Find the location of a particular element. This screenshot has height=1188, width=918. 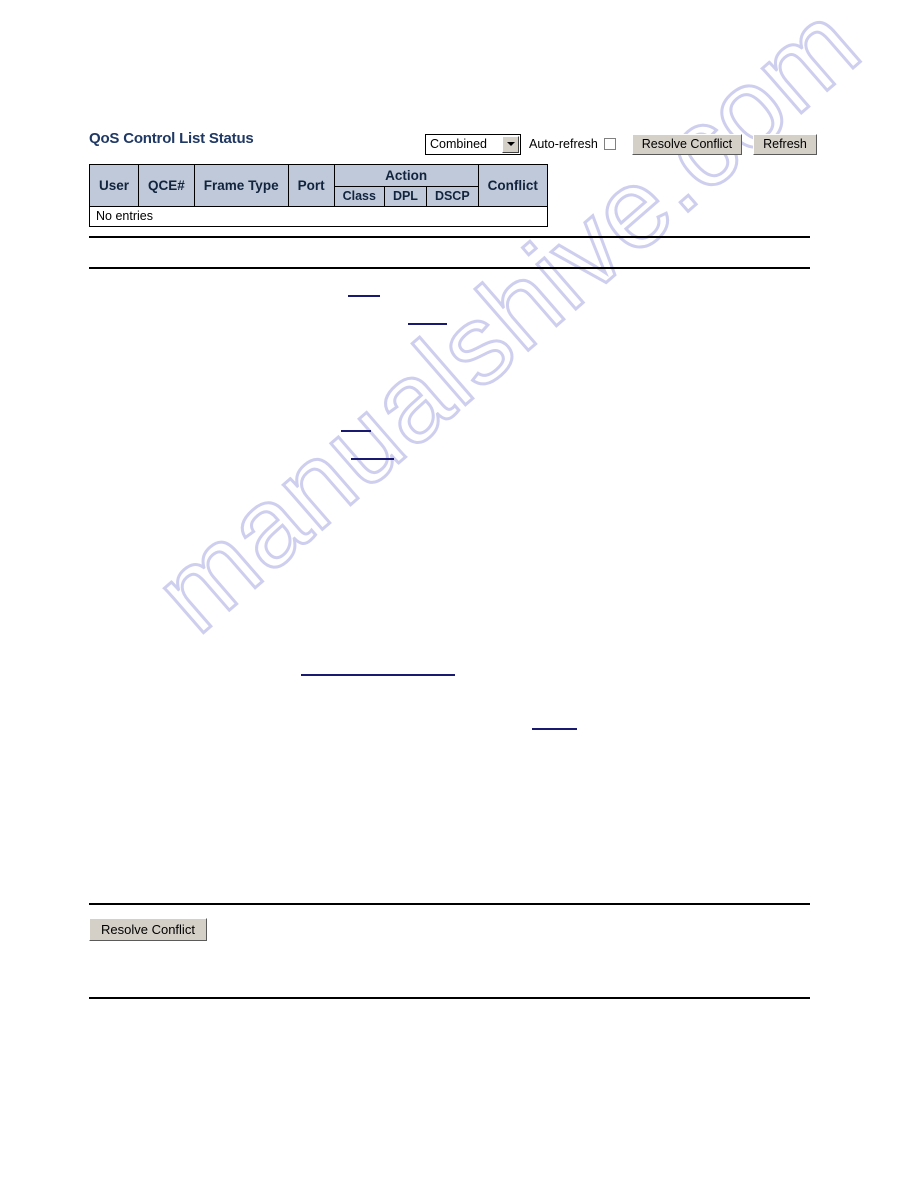

auto-refresh-checkbox is located at coordinates (609, 144).